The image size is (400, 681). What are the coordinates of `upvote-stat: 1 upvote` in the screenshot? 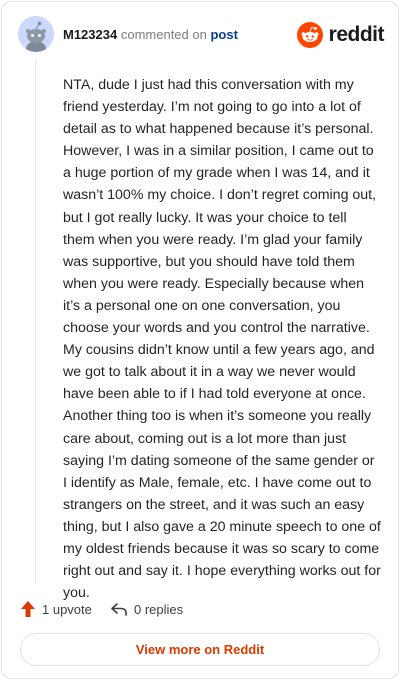 It's located at (56, 609).